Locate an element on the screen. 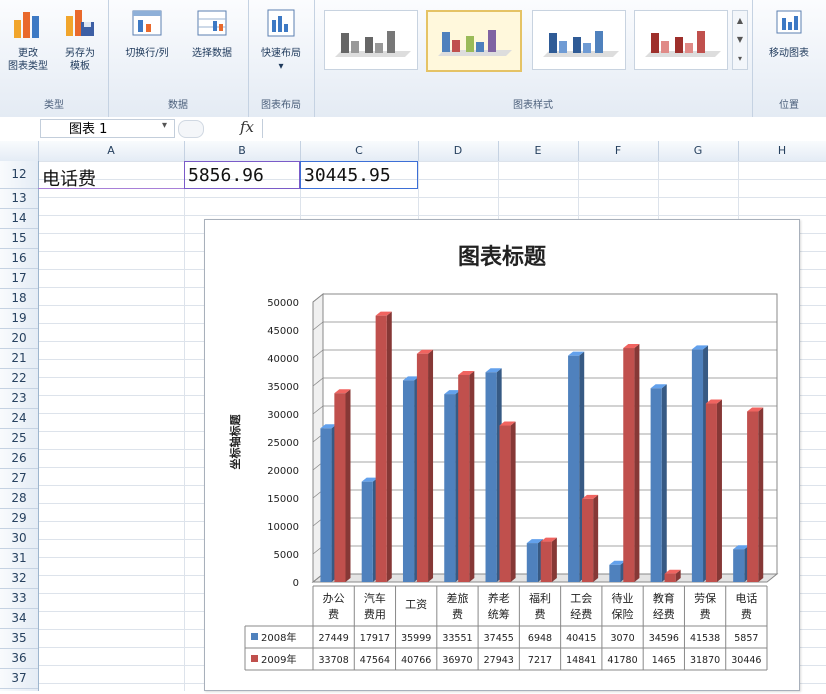 This screenshot has width=826, height=694. data-table-value: 6948 is located at coordinates (540, 638).